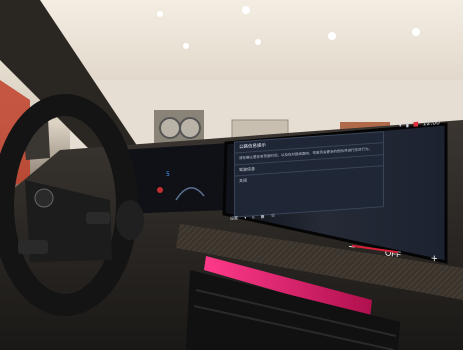  I want to click on phone-icon: ☏, so click(272, 216).